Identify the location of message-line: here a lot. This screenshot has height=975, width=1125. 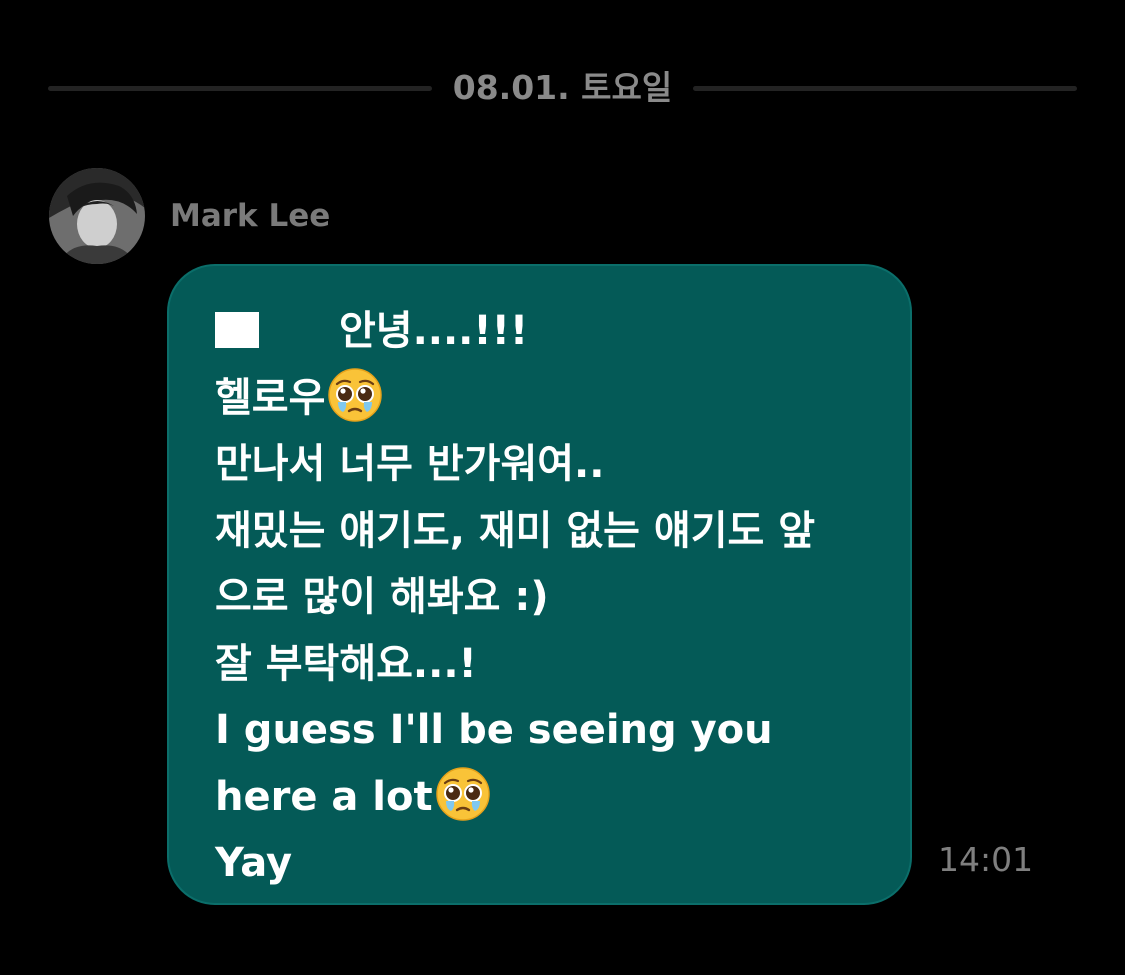
(555, 797).